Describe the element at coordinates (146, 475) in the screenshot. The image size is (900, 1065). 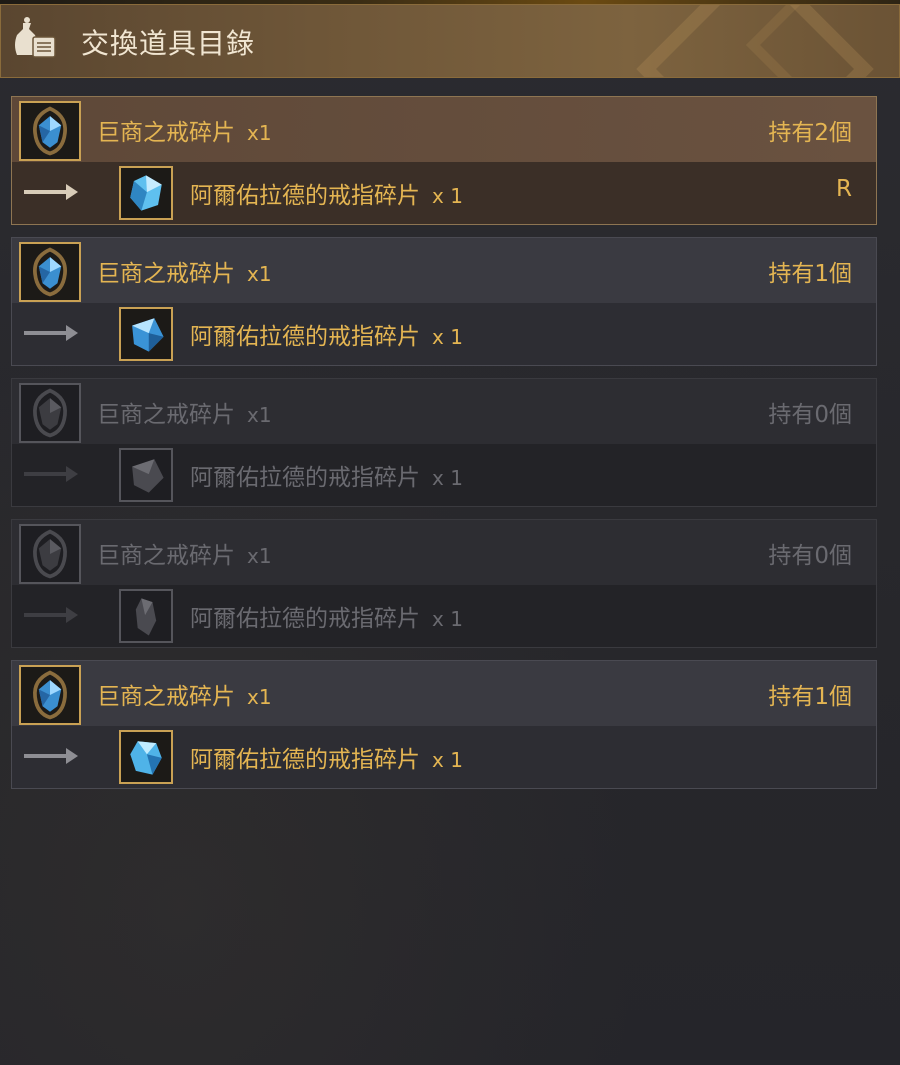
I see `gray-faceted-shard-icon` at that location.